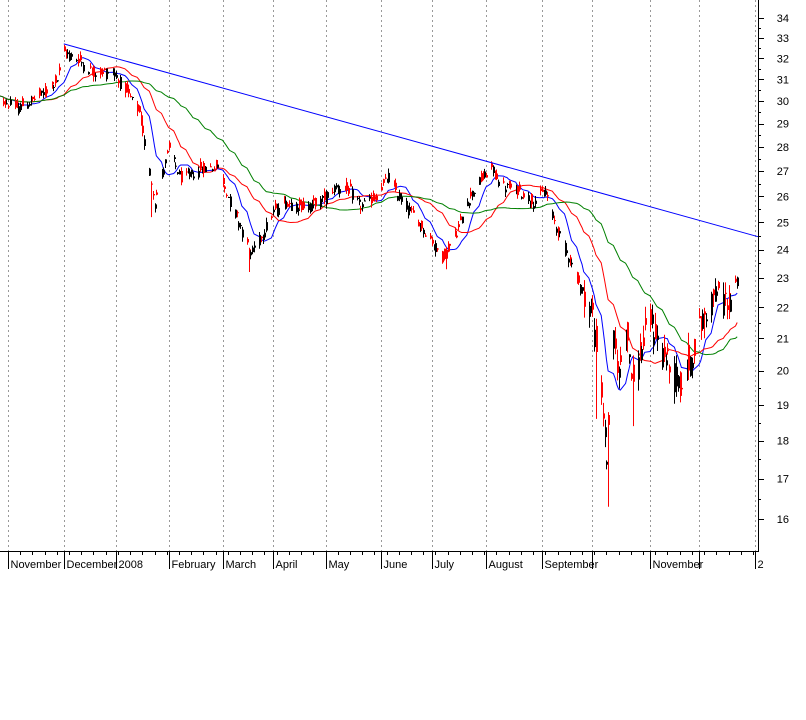 The height and width of the screenshot is (720, 806). Describe the element at coordinates (572, 565) in the screenshot. I see `x-tick-label: September` at that location.